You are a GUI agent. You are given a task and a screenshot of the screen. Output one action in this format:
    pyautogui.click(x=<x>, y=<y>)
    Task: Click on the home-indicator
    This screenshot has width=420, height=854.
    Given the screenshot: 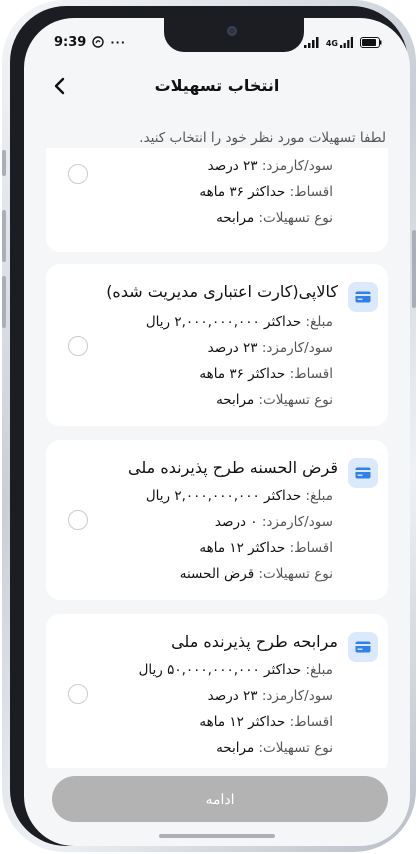 What is the action you would take?
    pyautogui.click(x=217, y=836)
    